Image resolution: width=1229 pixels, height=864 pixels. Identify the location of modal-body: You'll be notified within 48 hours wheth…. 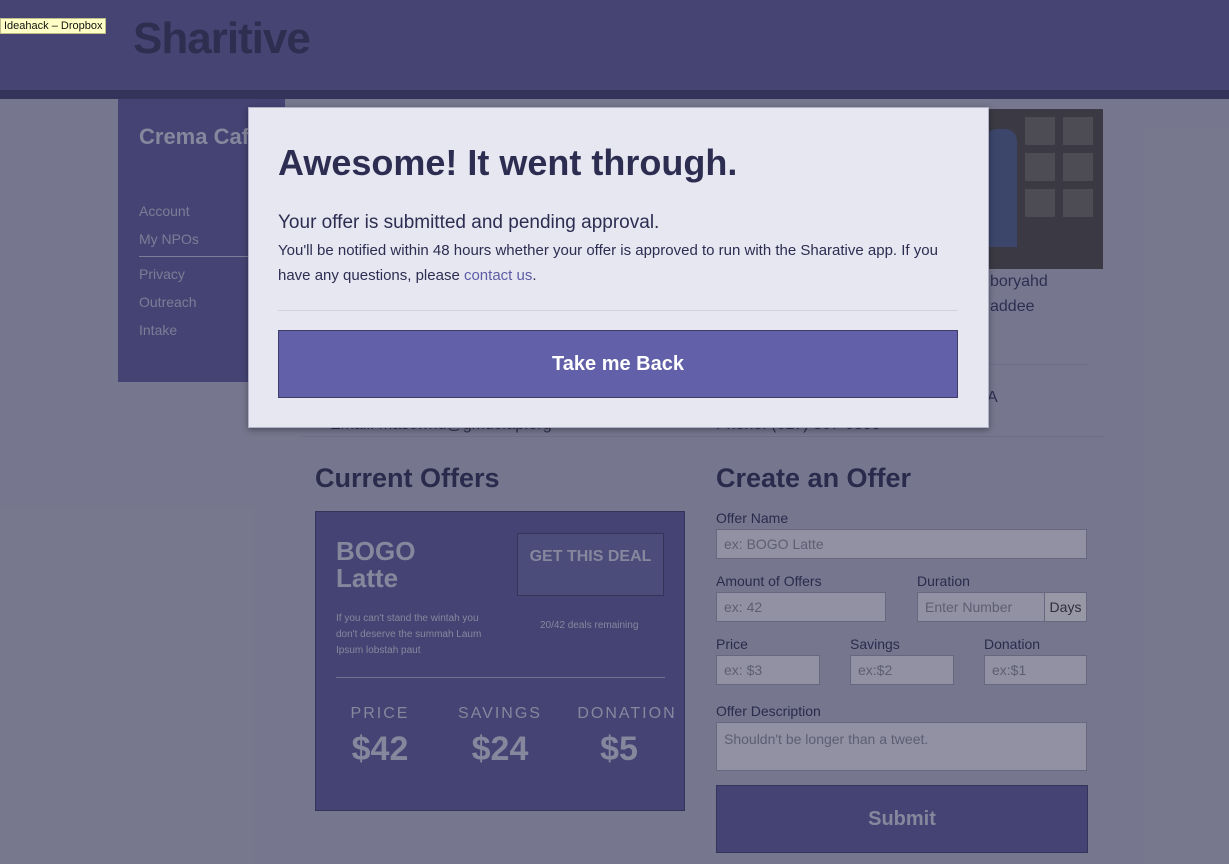
(623, 263).